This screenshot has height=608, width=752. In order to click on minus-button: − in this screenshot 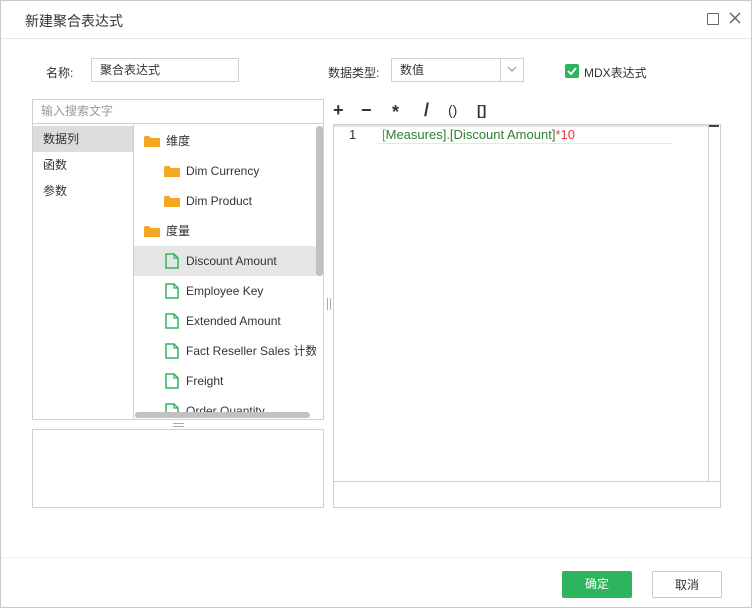, I will do `click(366, 110)`.